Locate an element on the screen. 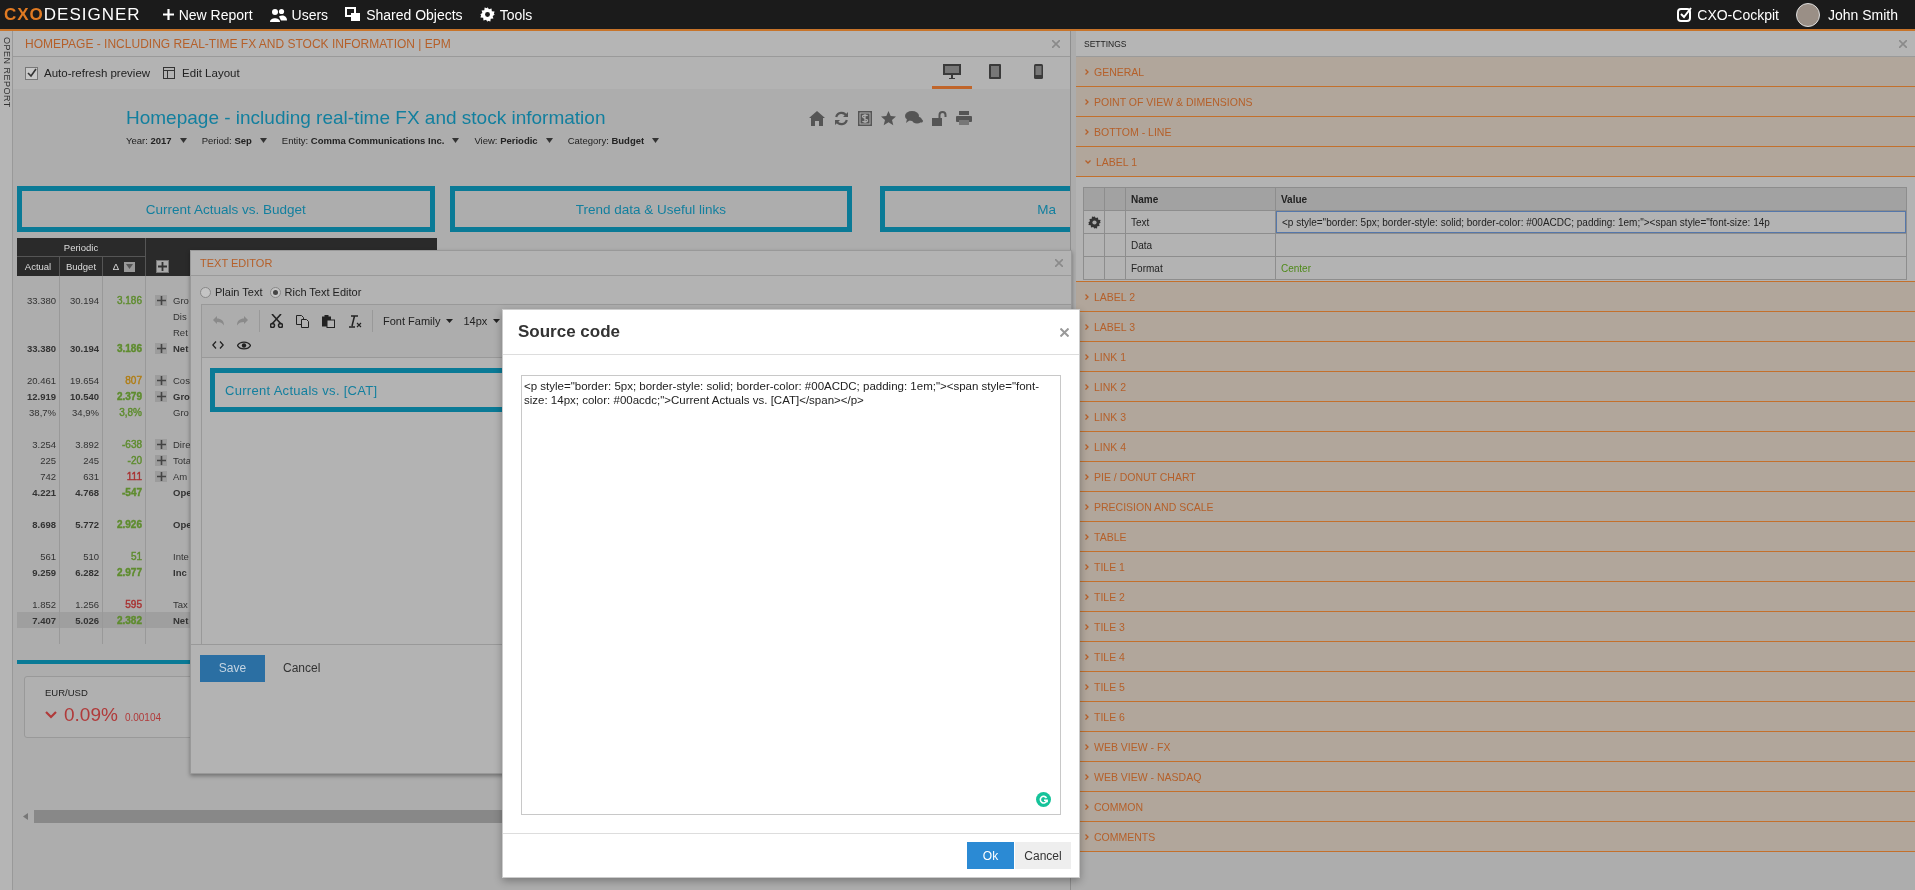 This screenshot has height=890, width=1915. row-label: Dire is located at coordinates (182, 444).